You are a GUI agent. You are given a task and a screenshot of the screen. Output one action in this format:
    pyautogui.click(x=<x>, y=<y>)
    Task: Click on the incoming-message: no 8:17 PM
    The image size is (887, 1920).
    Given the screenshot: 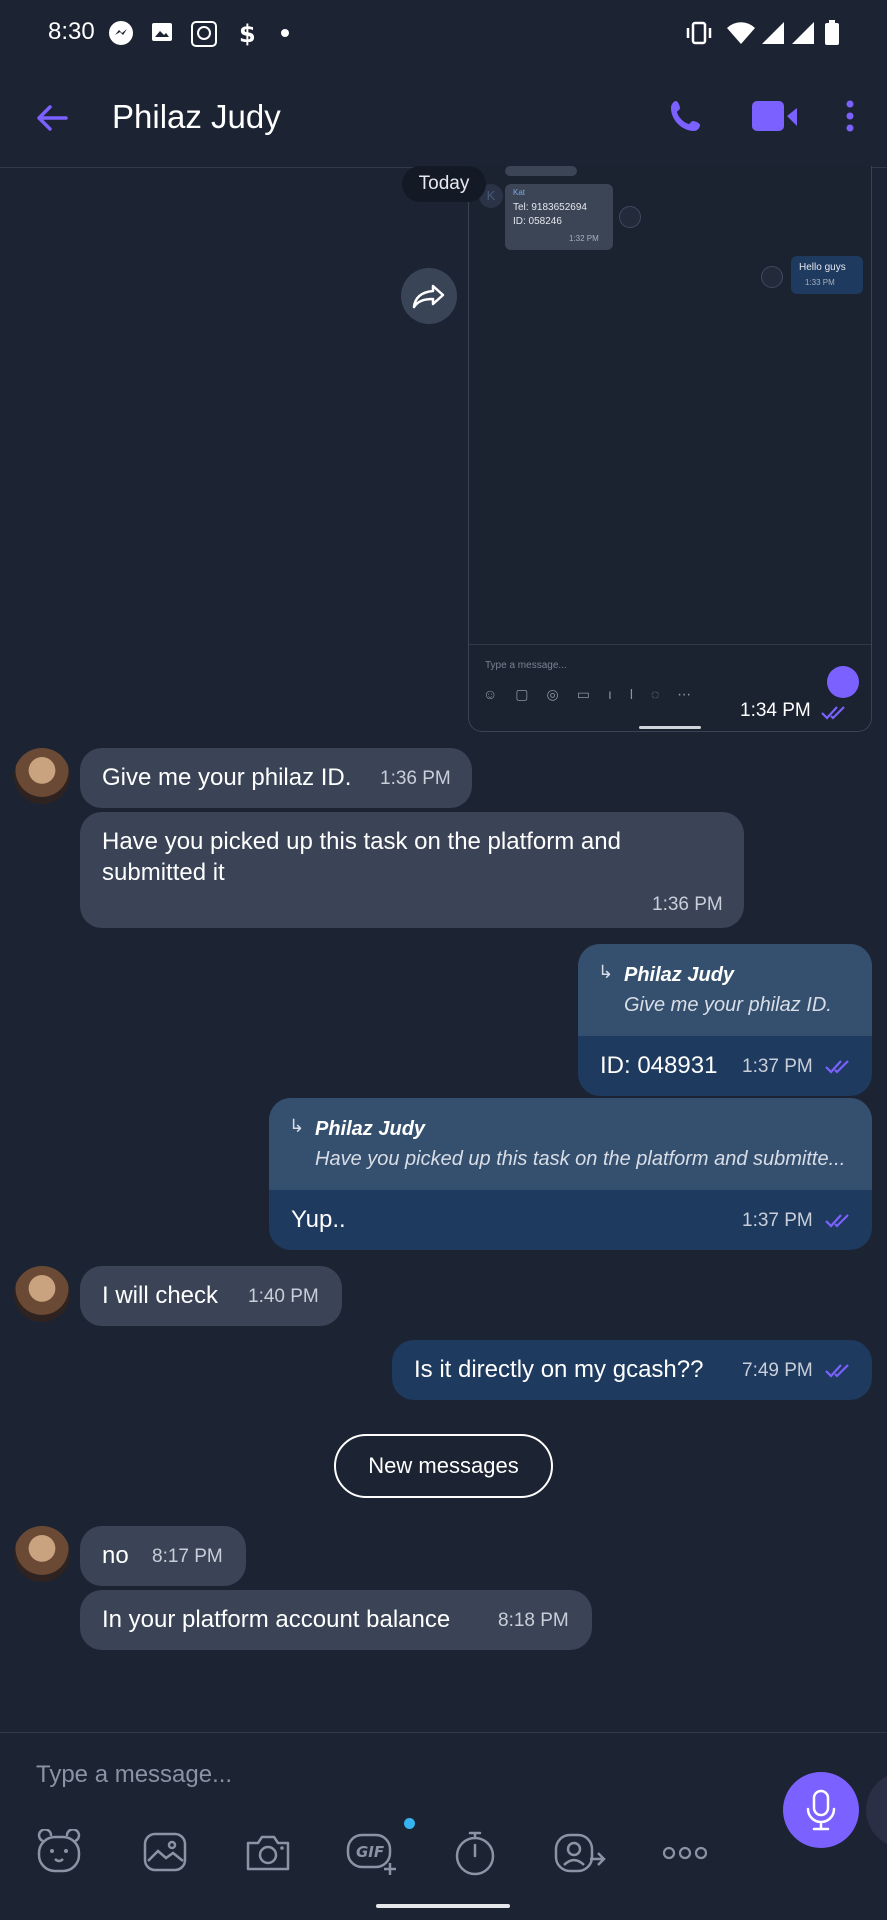 What is the action you would take?
    pyautogui.click(x=163, y=1556)
    